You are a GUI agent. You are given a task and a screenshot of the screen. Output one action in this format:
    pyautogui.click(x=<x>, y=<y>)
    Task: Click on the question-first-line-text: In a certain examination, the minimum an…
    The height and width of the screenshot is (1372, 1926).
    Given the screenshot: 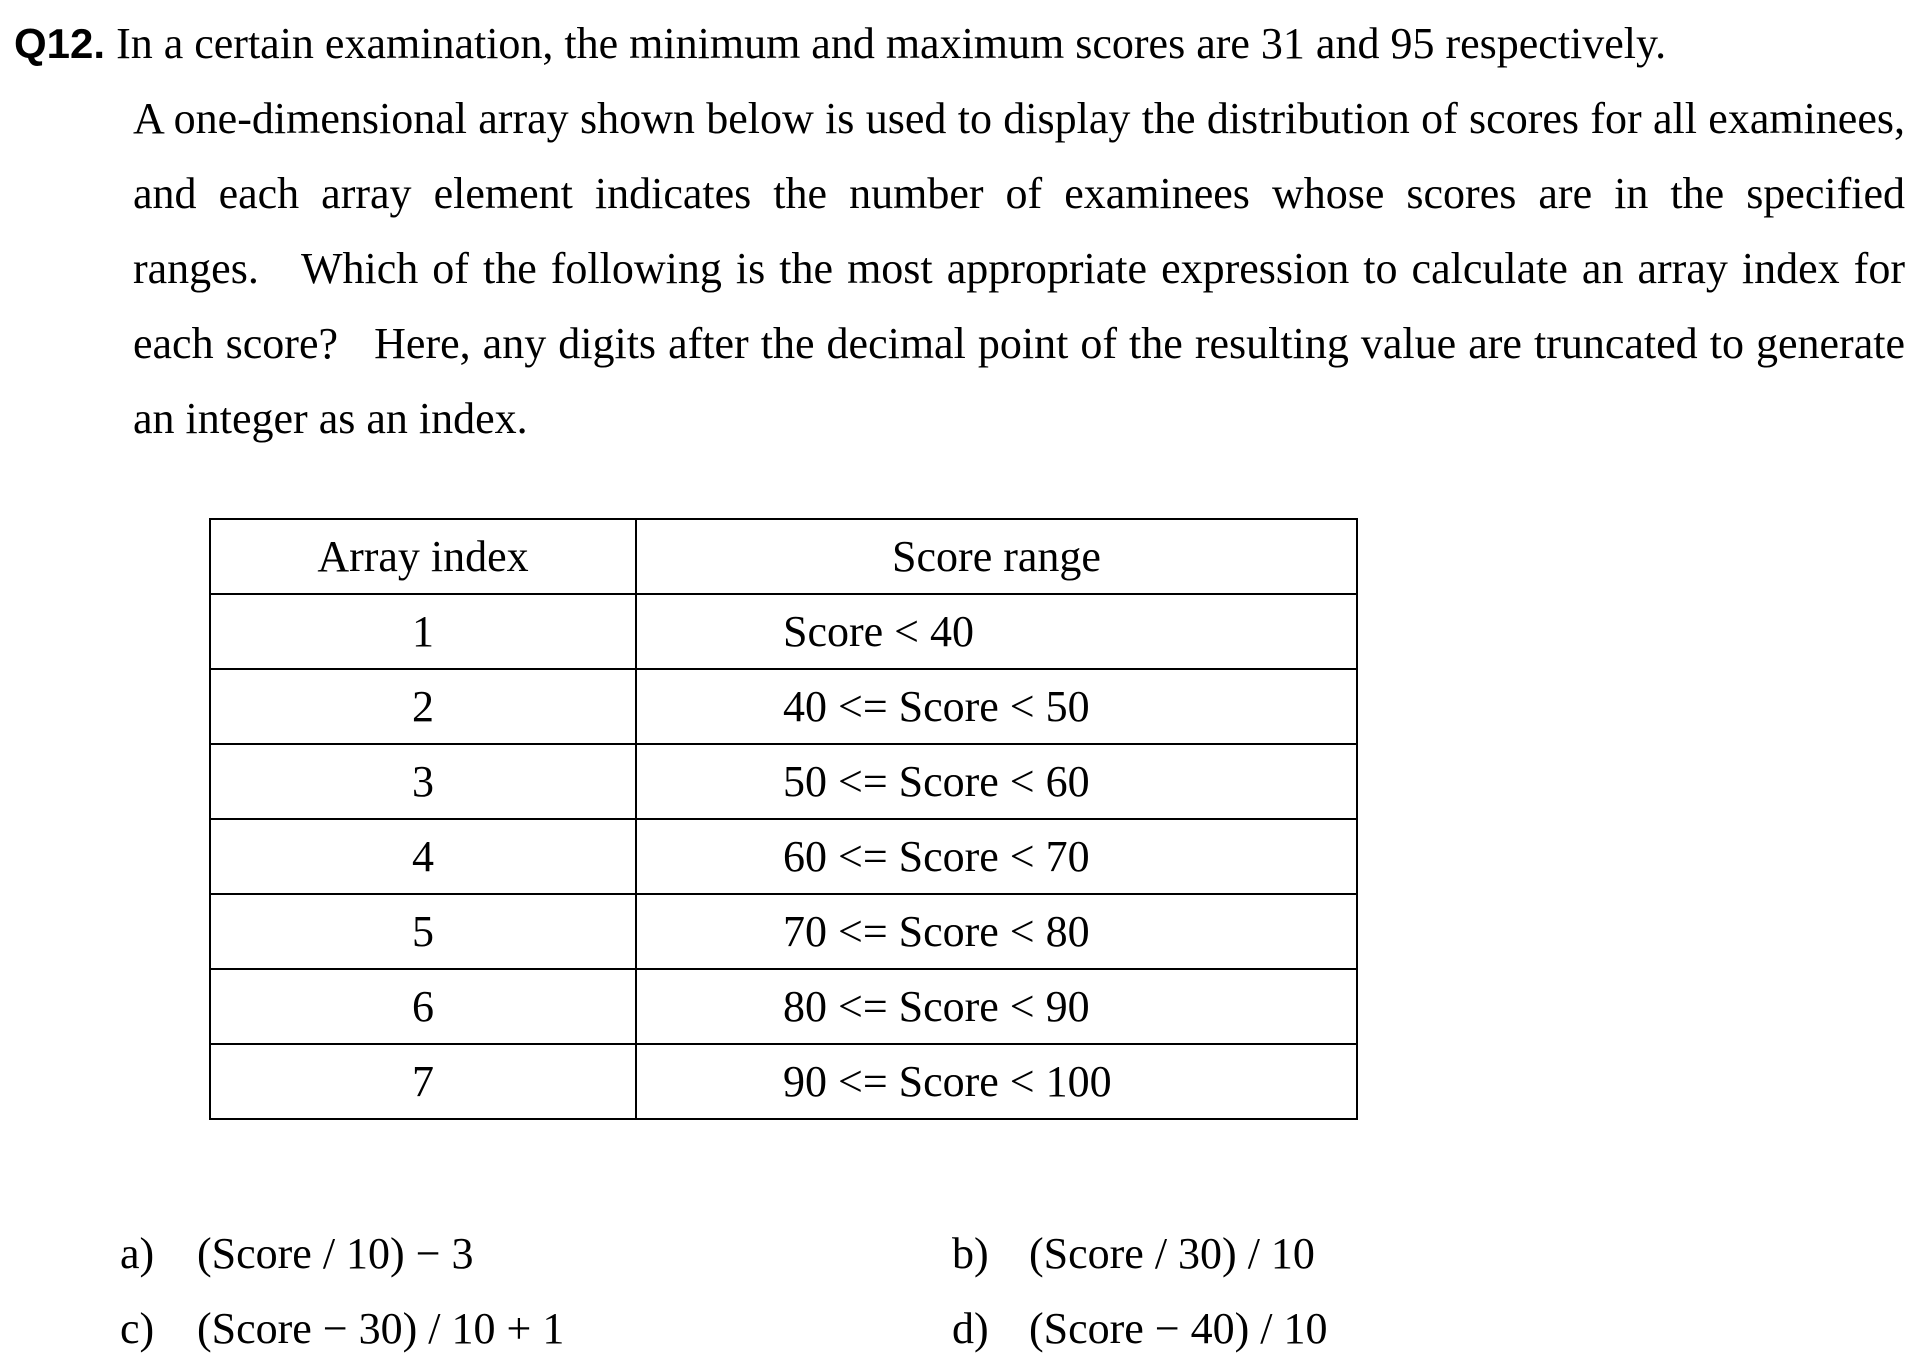 What is the action you would take?
    pyautogui.click(x=891, y=43)
    